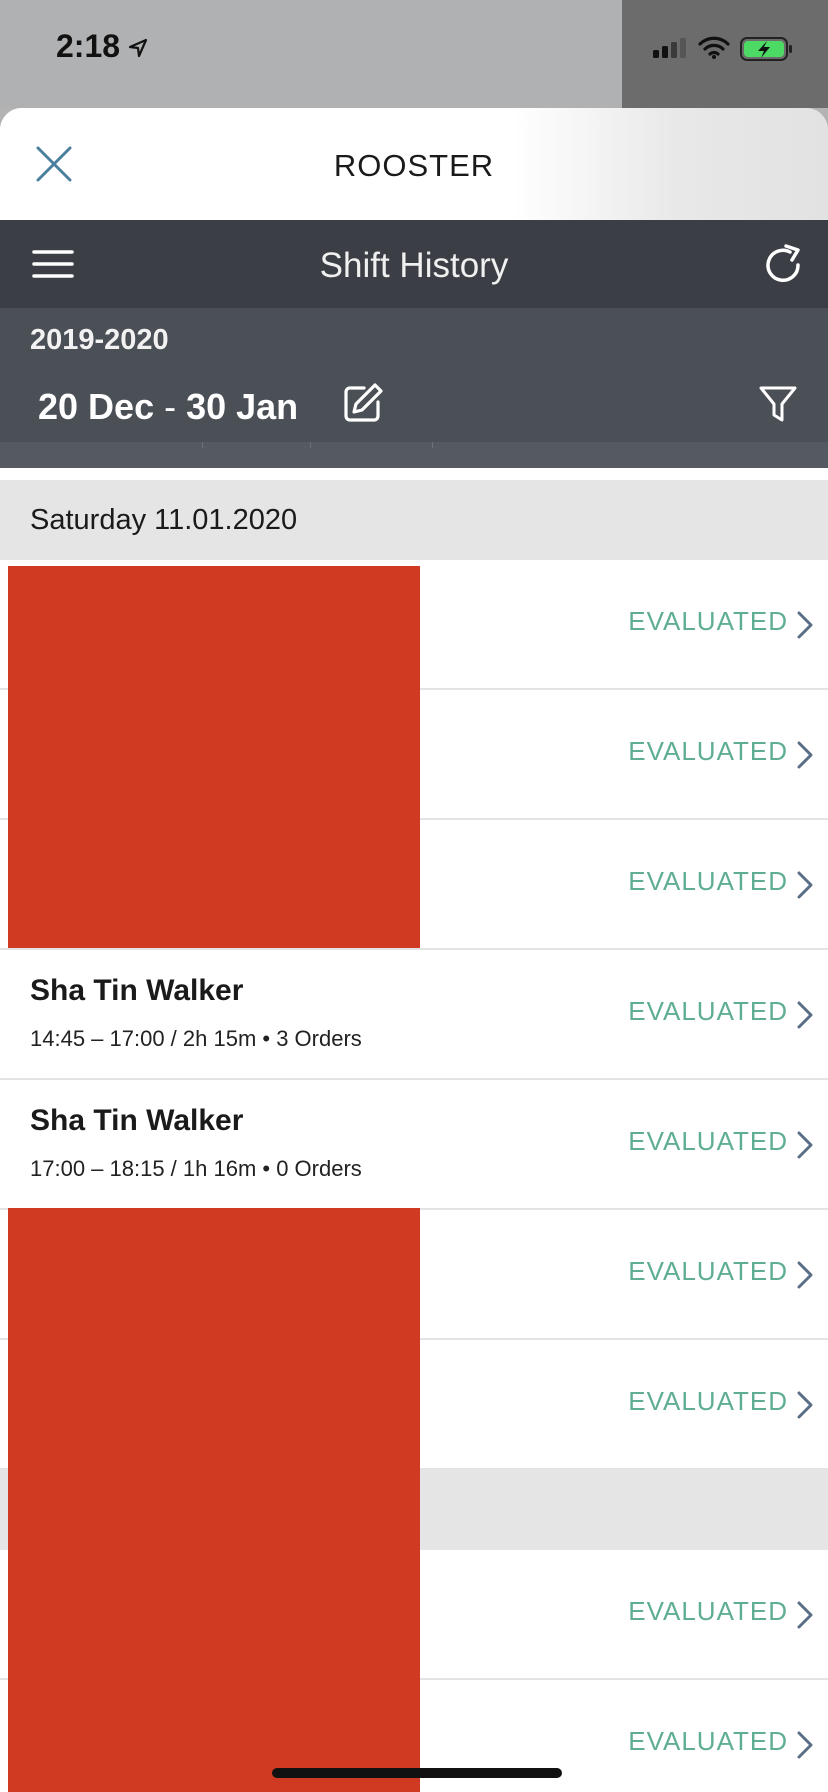 This screenshot has height=1792, width=828. What do you see at coordinates (99, 340) in the screenshot?
I see `season-label: 2019-2020` at bounding box center [99, 340].